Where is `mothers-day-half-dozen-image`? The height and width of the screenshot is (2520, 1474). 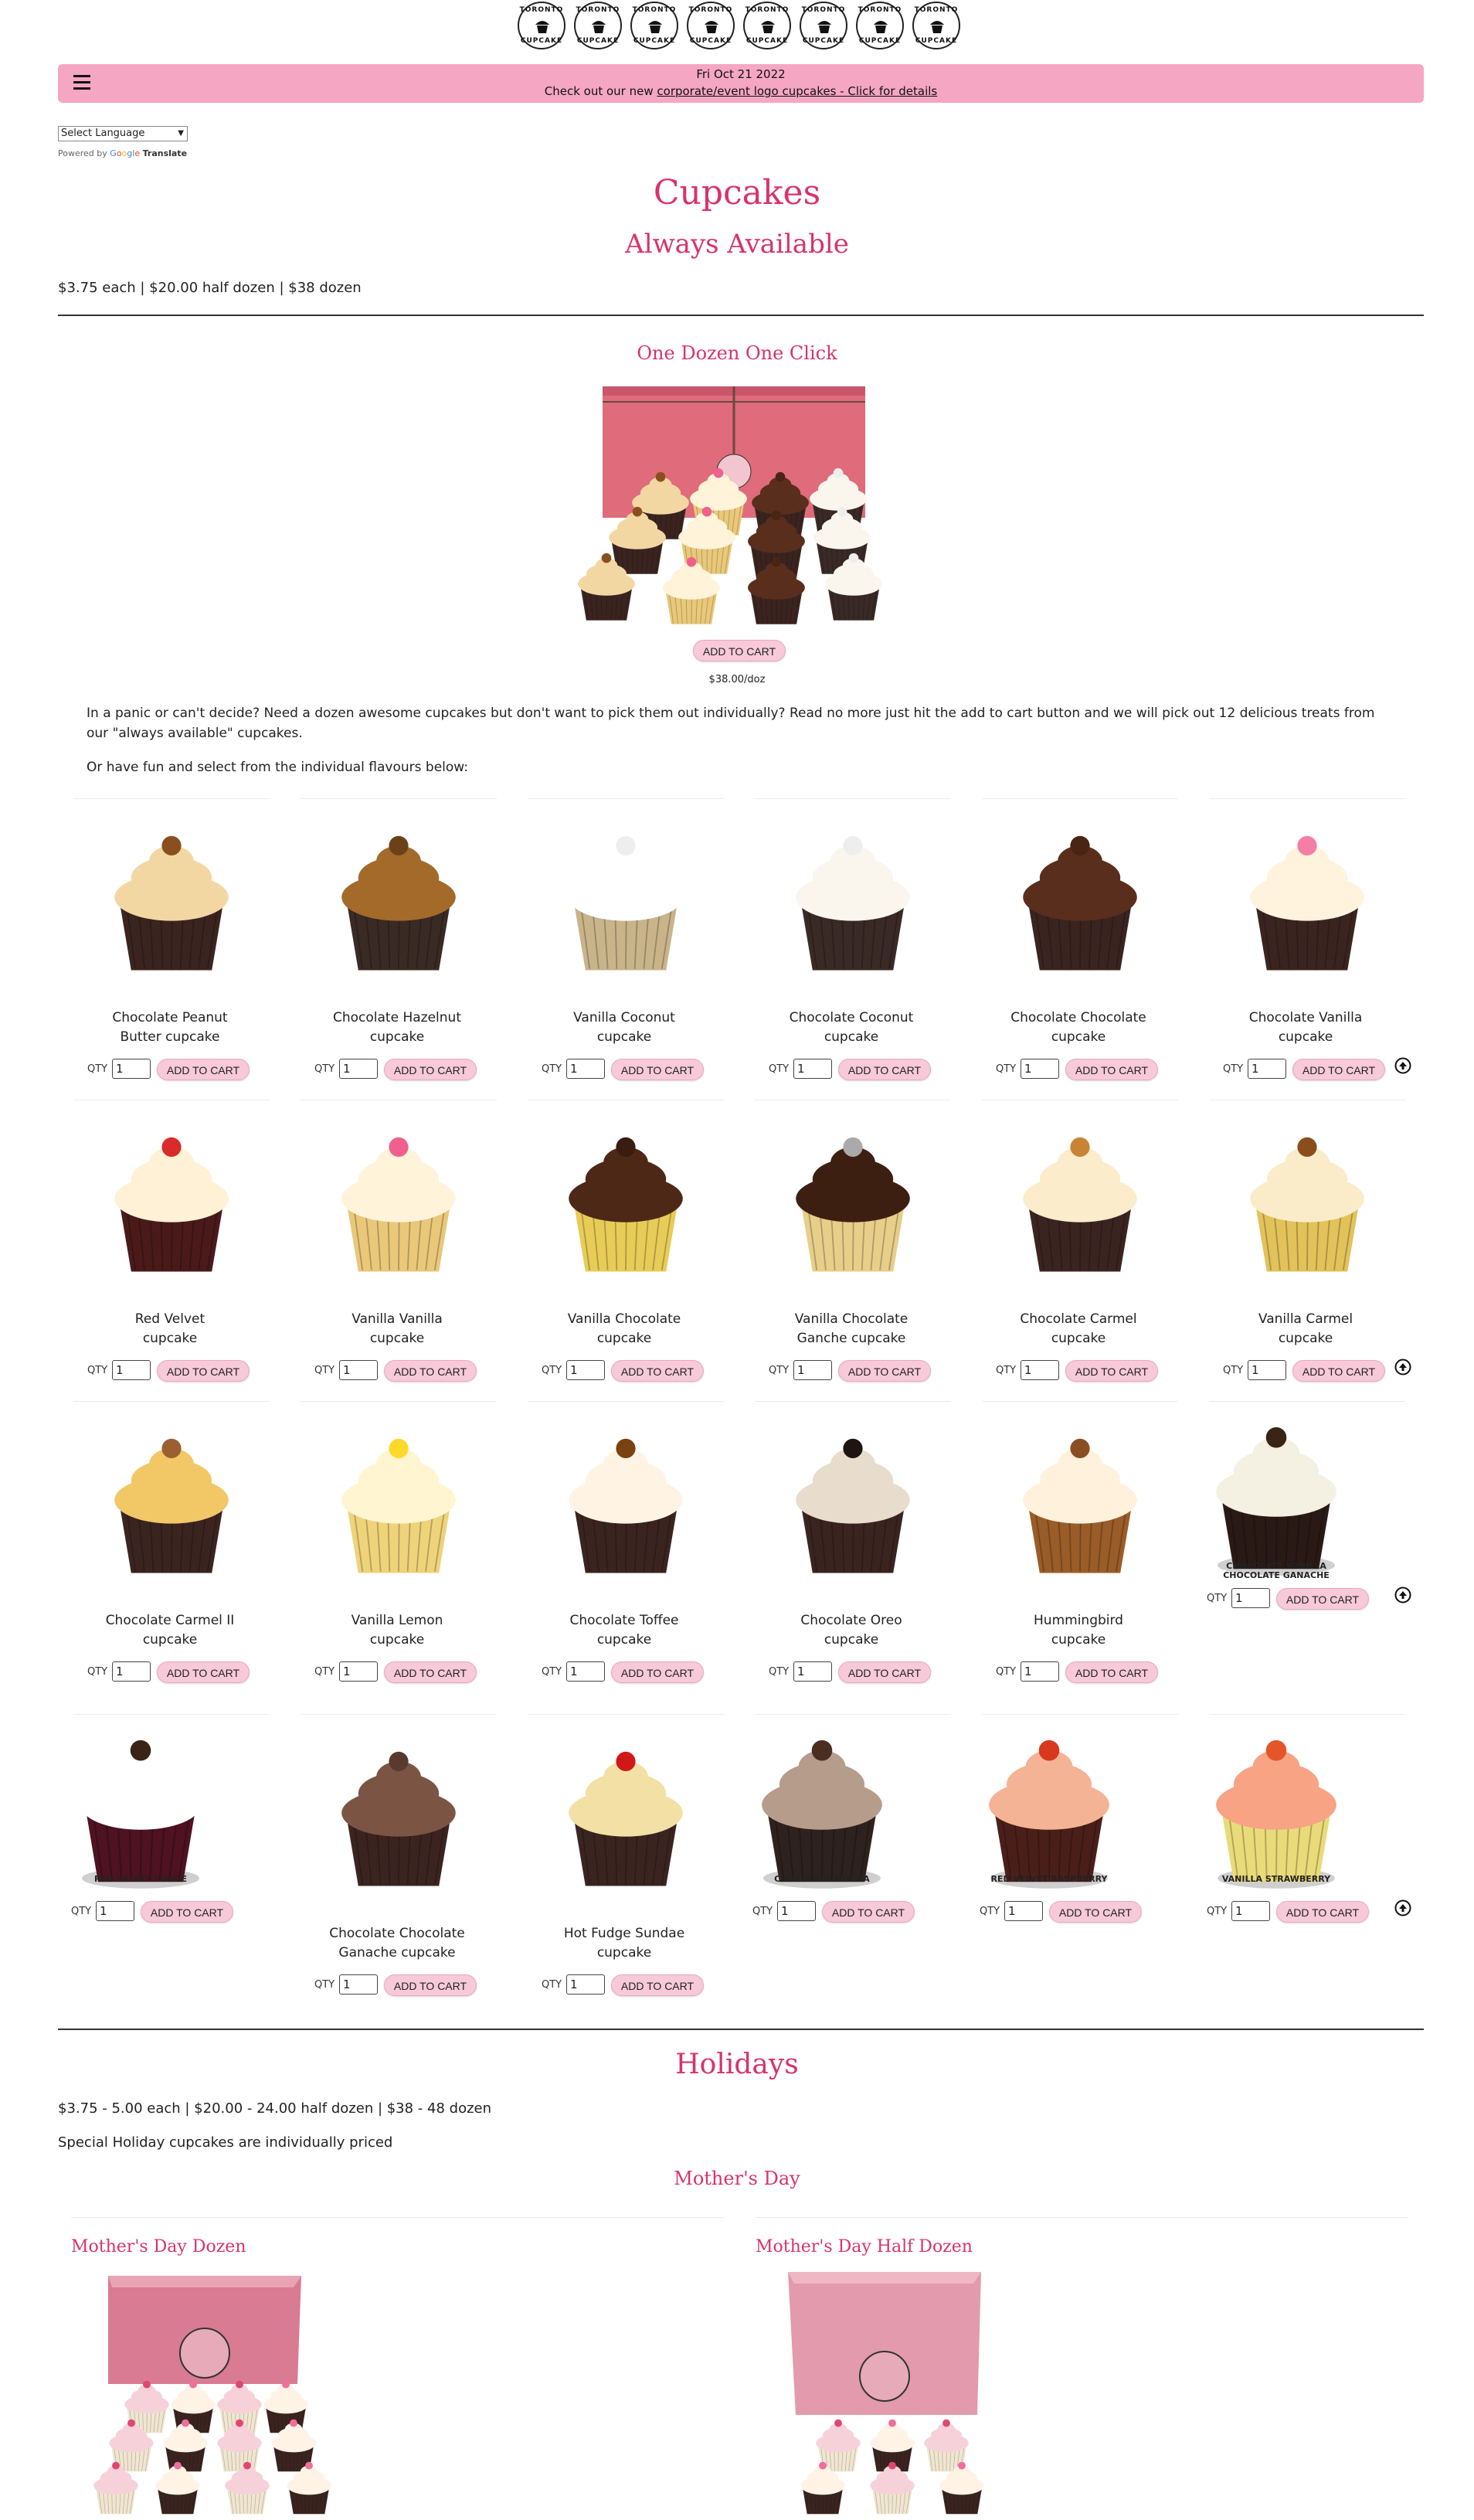 mothers-day-half-dozen-image is located at coordinates (903, 2394).